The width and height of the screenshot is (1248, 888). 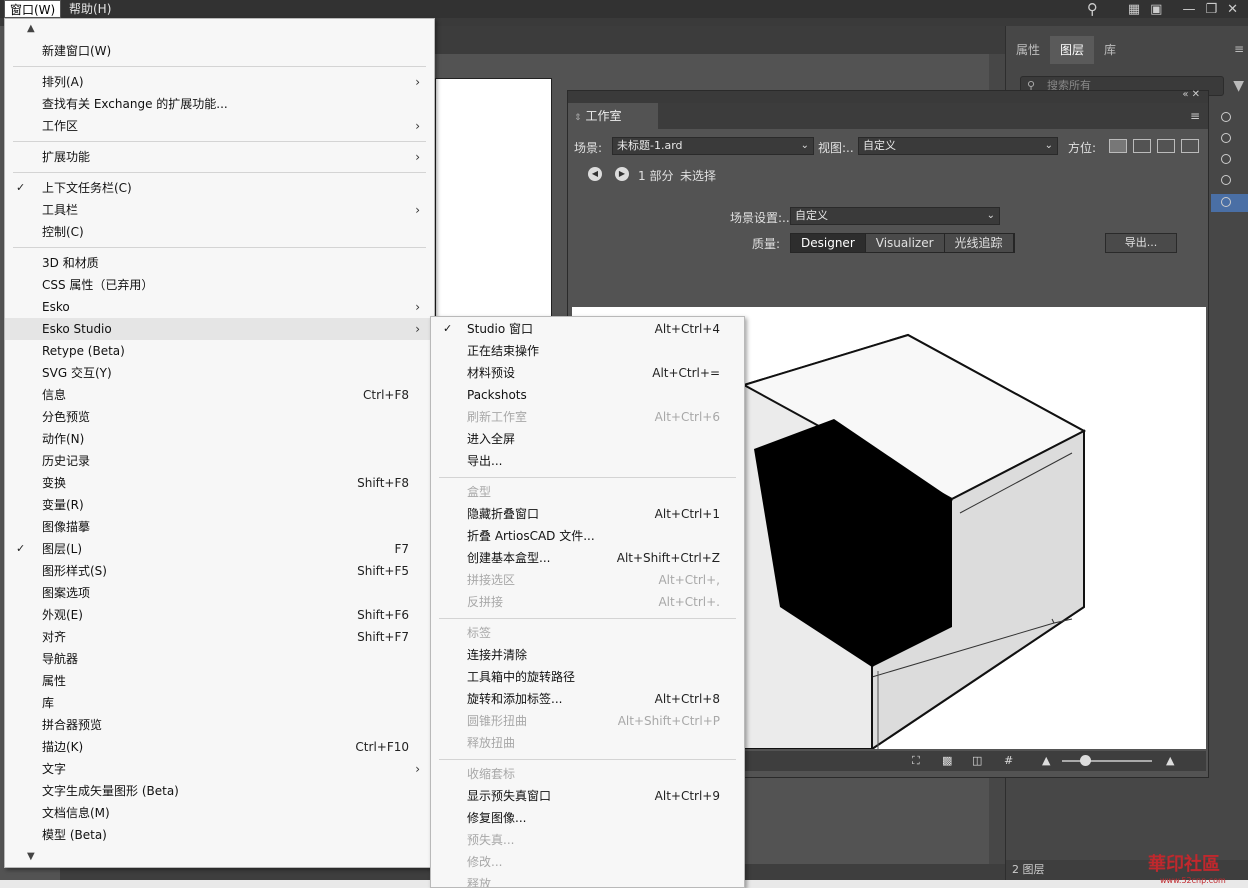 What do you see at coordinates (219, 351) in the screenshot?
I see `menu-item-retype: Retype (Beta)` at bounding box center [219, 351].